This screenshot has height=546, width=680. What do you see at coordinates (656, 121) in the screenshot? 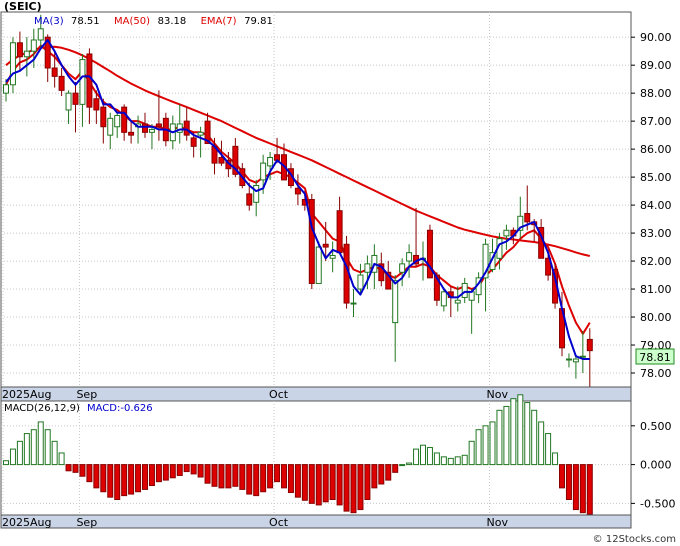
I see `price-tick-label: 87.00` at bounding box center [656, 121].